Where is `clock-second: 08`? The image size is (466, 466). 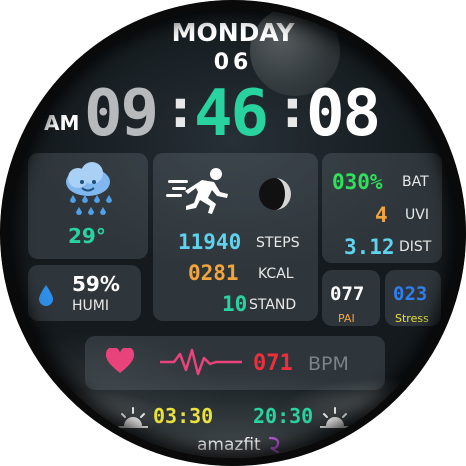
clock-second: 08 is located at coordinates (343, 114).